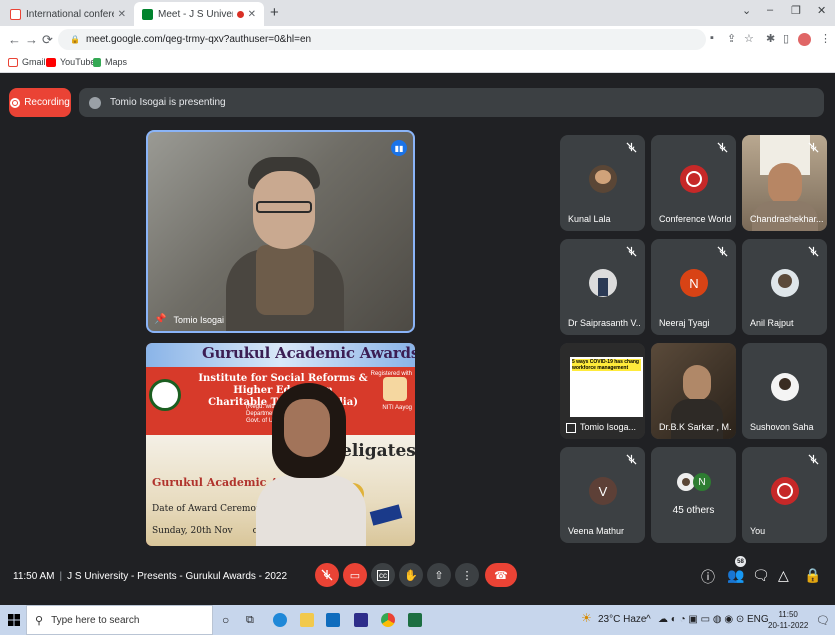  I want to click on tab-meet: Meet - J S University - Prese ✕, so click(199, 14).